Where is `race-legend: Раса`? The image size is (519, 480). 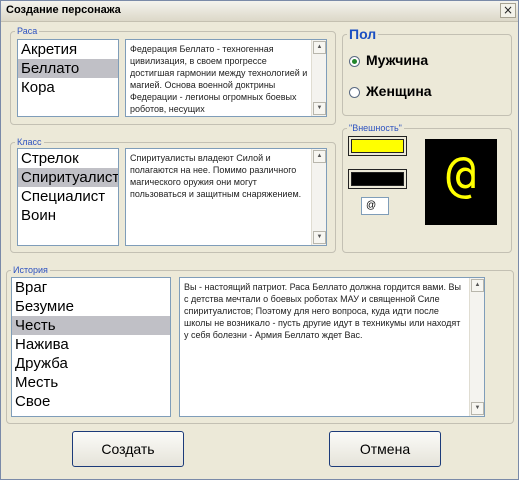
race-legend: Раса is located at coordinates (27, 31).